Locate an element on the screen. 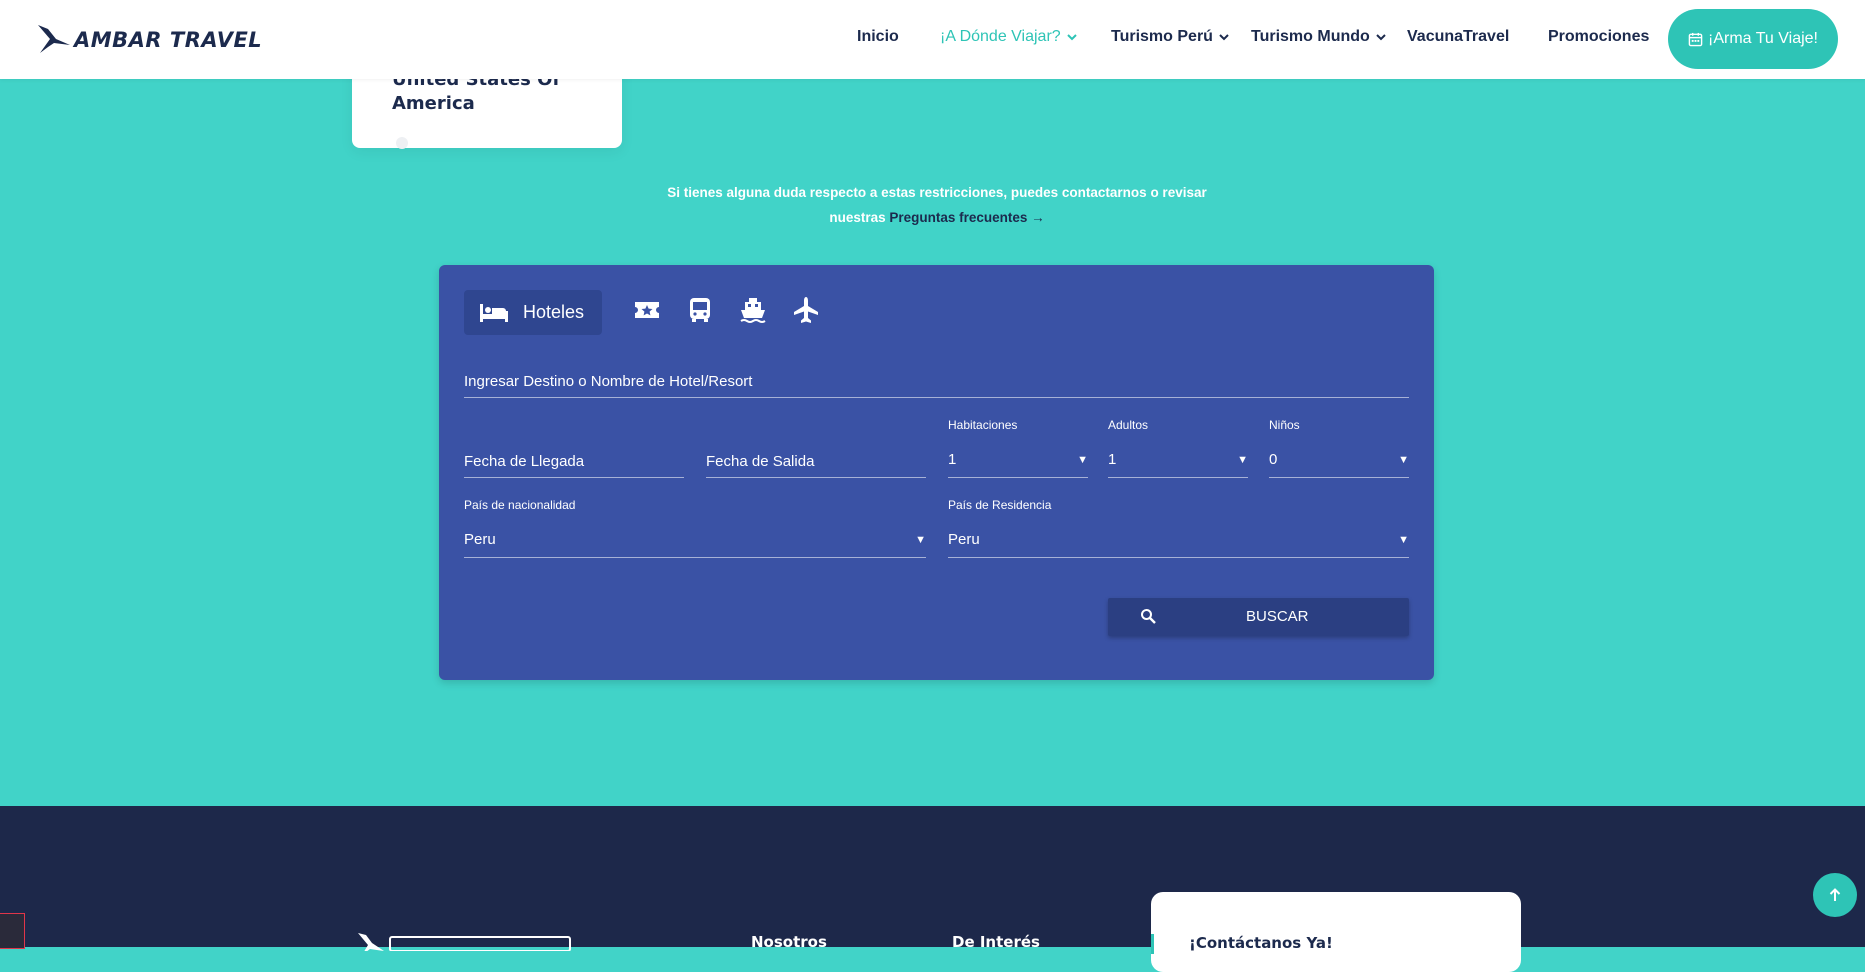 The width and height of the screenshot is (1865, 972). nav-a-donde-viajar: ¡A Dónde Viajar? is located at coordinates (1008, 37).